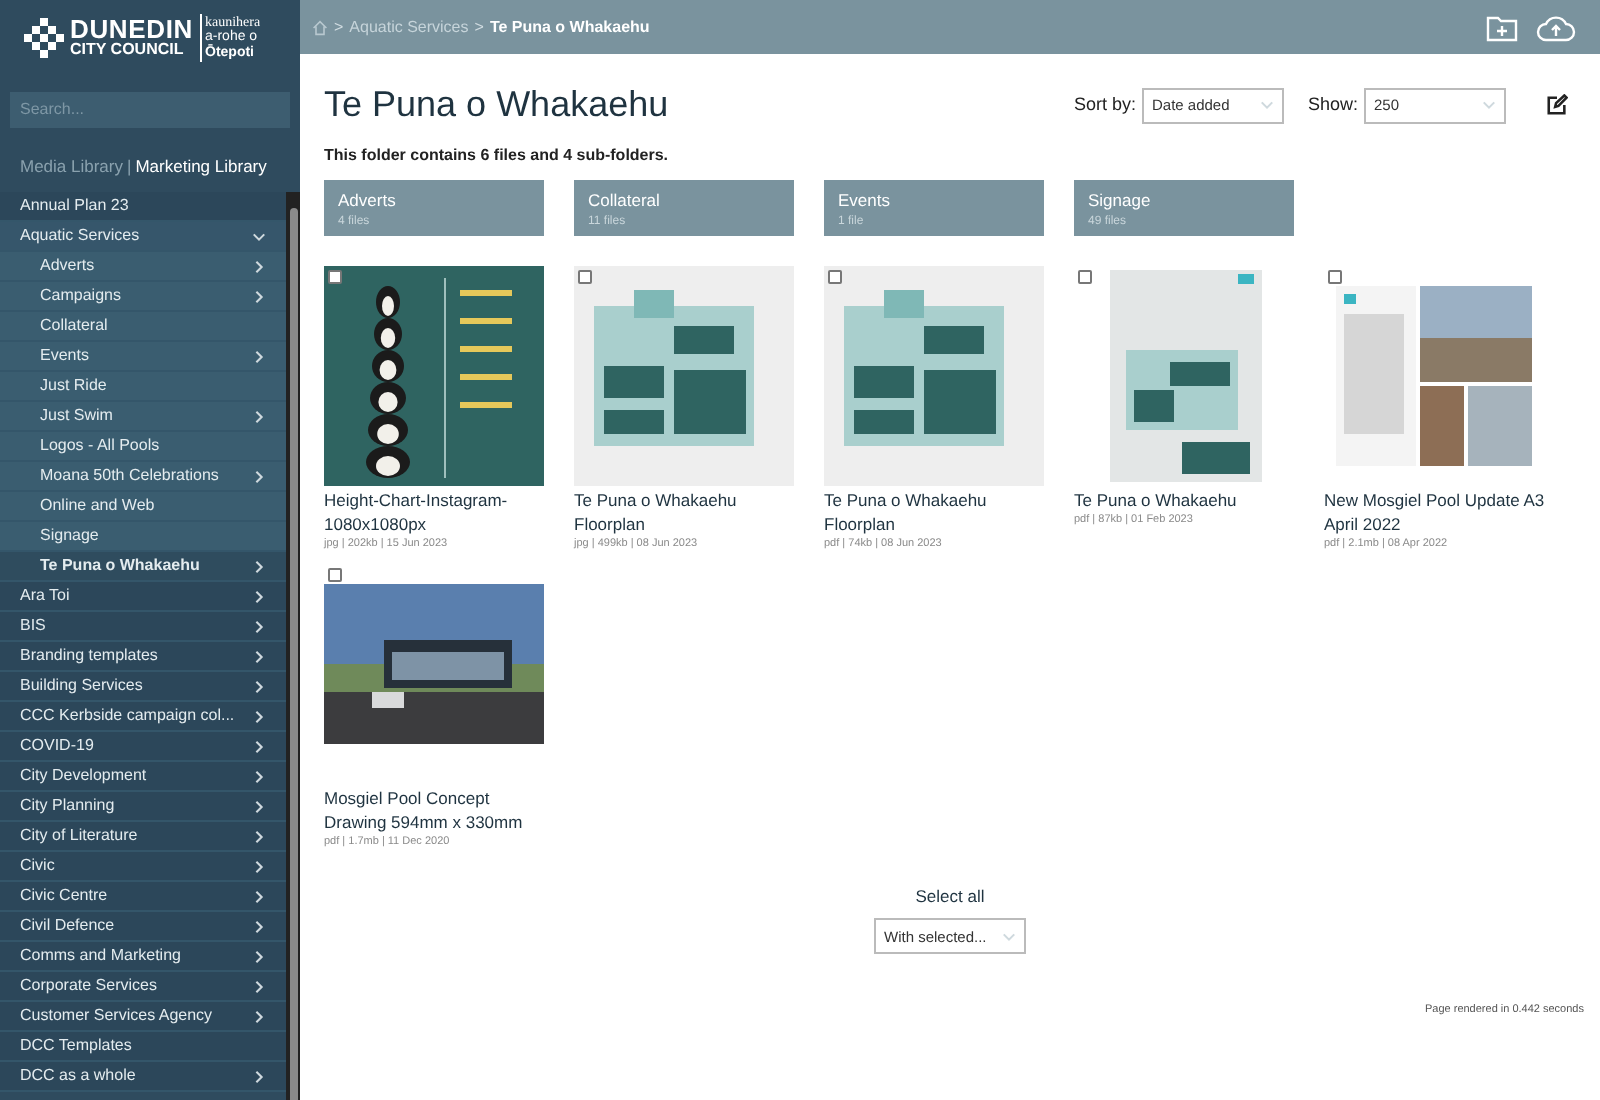 The height and width of the screenshot is (1100, 1600). Describe the element at coordinates (497, 156) in the screenshot. I see `folder-summary: This folder contains 6 files and 4 sub-folders.` at that location.